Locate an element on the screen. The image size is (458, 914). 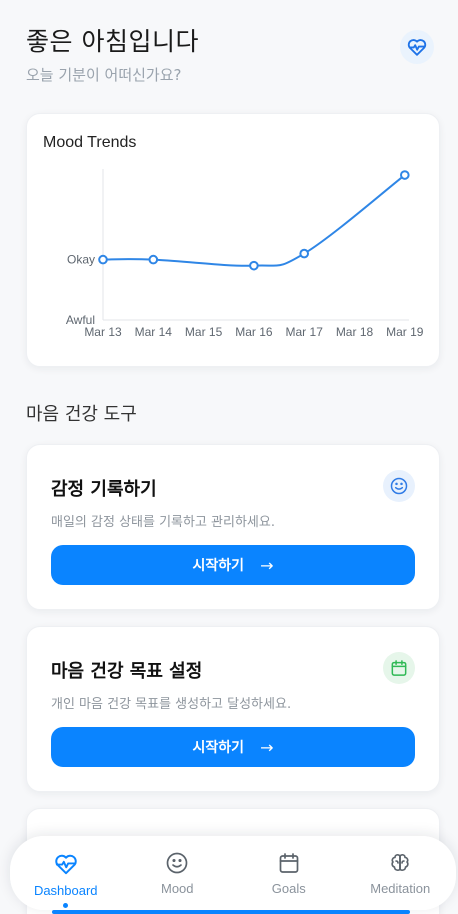
tab-mood: Mood is located at coordinates (177, 873).